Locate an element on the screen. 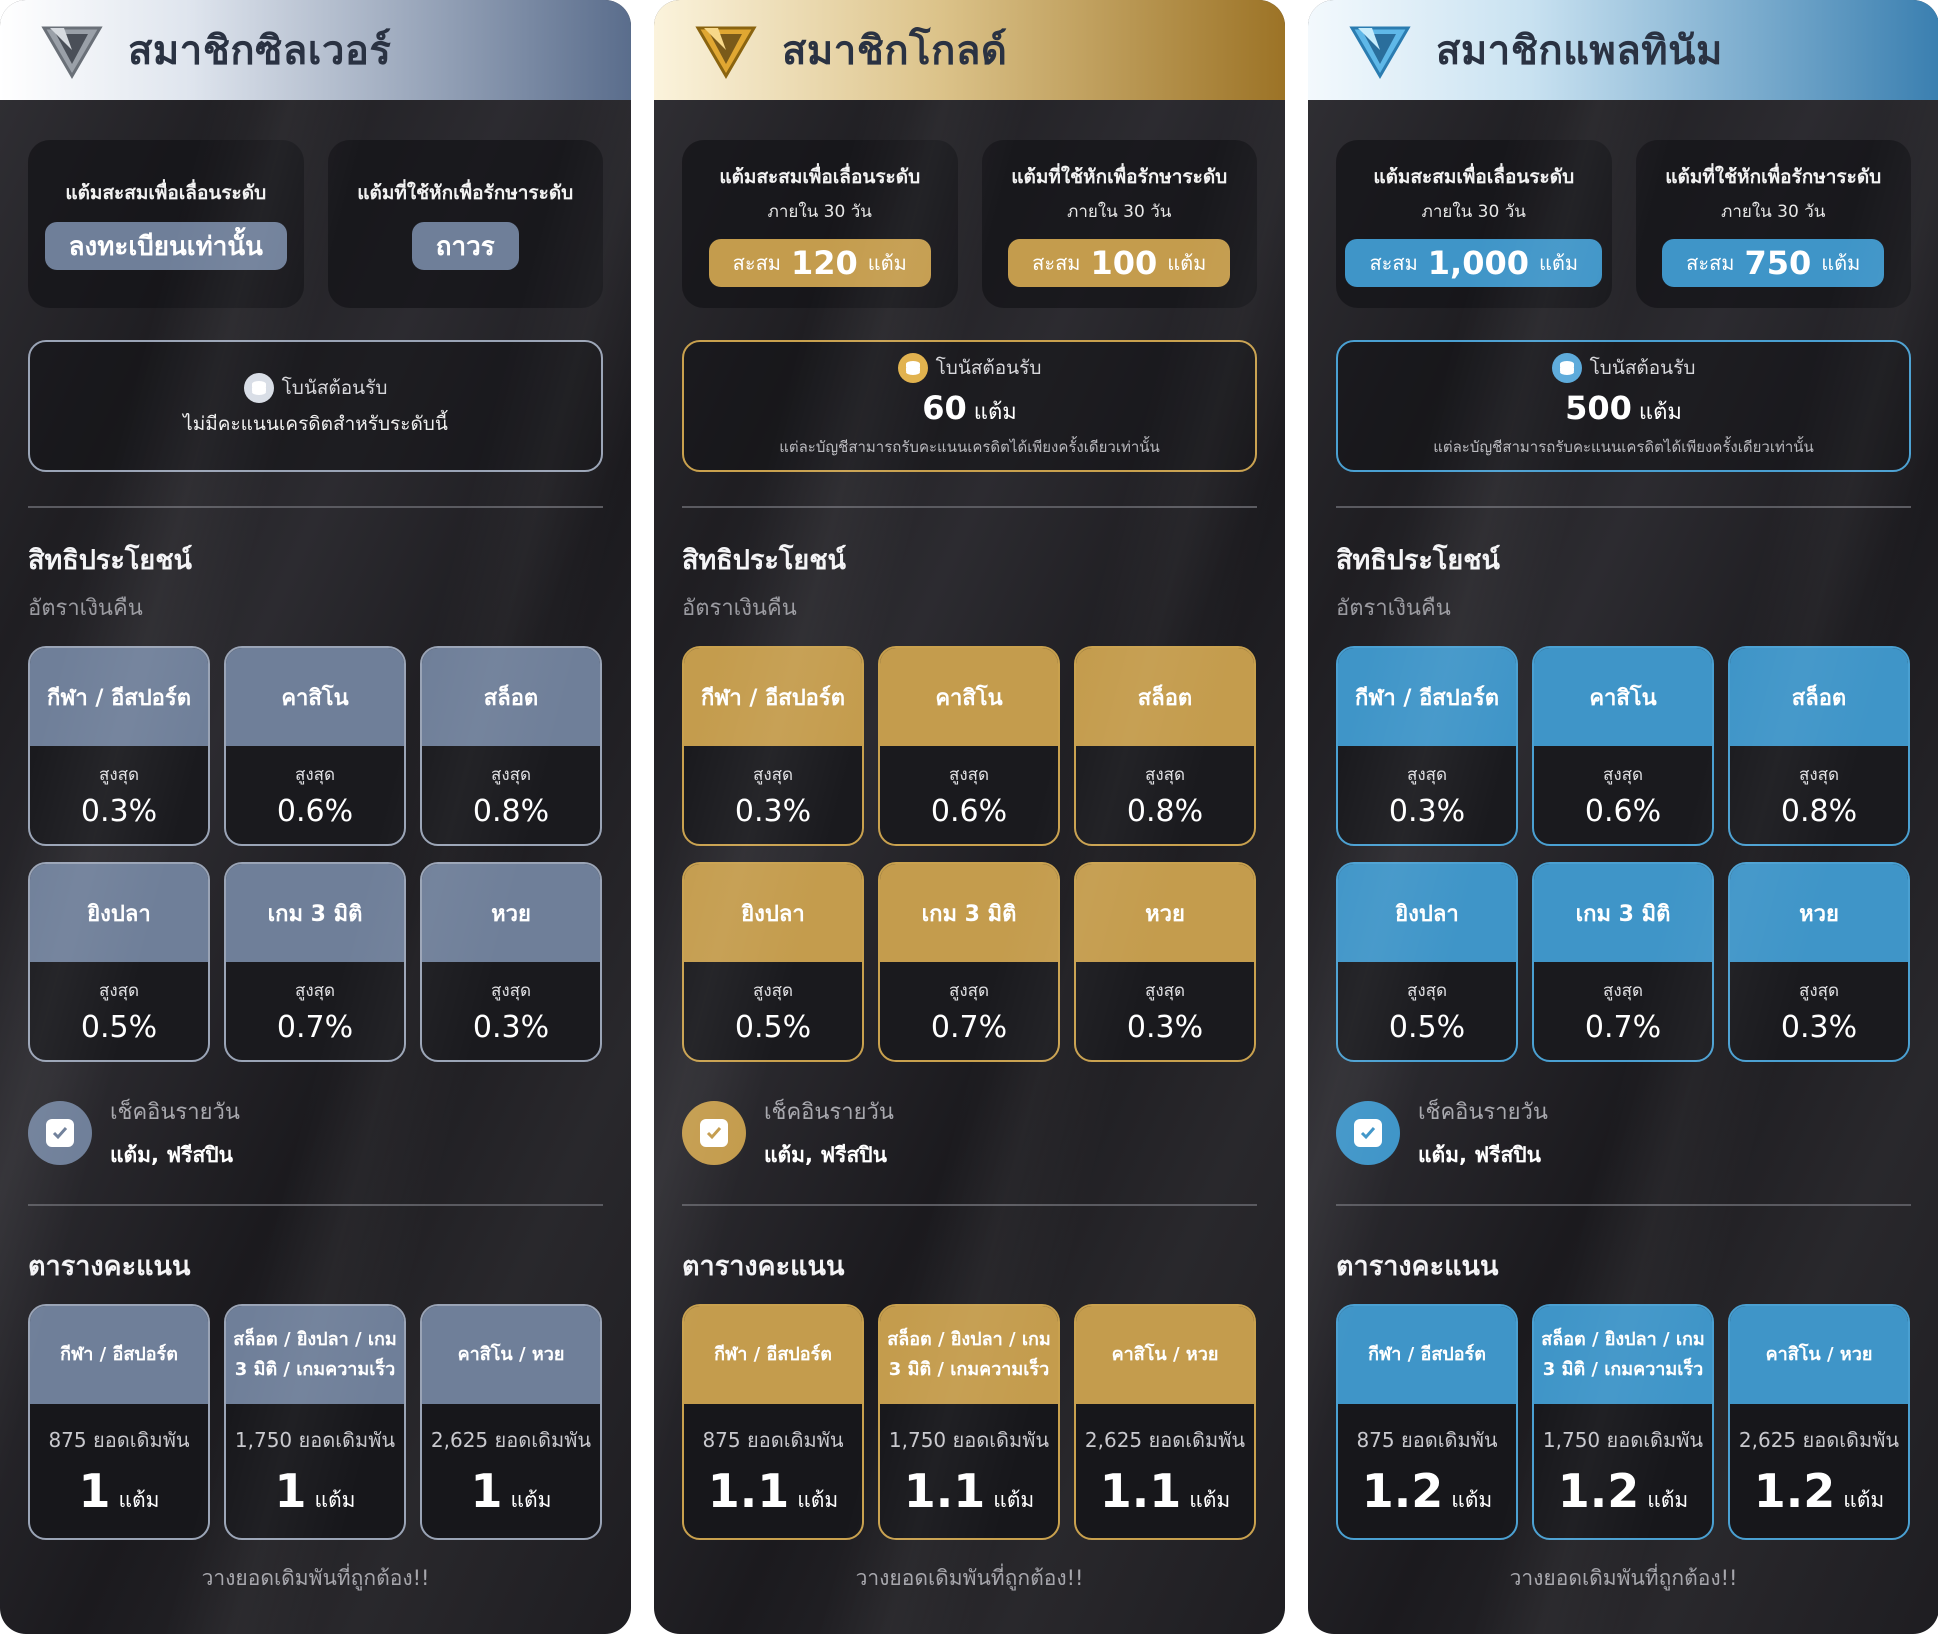 This screenshot has width=1938, height=1634. maintain-points-pill: สะสม 750 แต้ม is located at coordinates (1773, 262).